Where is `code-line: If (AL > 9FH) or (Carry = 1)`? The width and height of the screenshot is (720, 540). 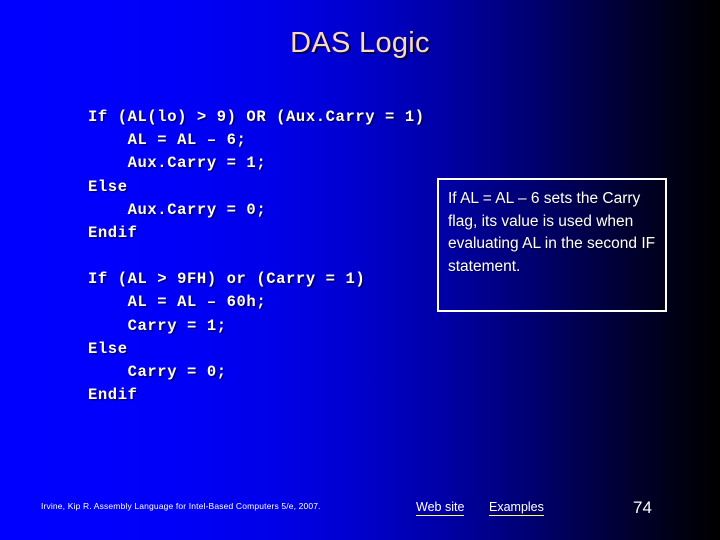 code-line: If (AL > 9FH) or (Carry = 1) is located at coordinates (227, 279).